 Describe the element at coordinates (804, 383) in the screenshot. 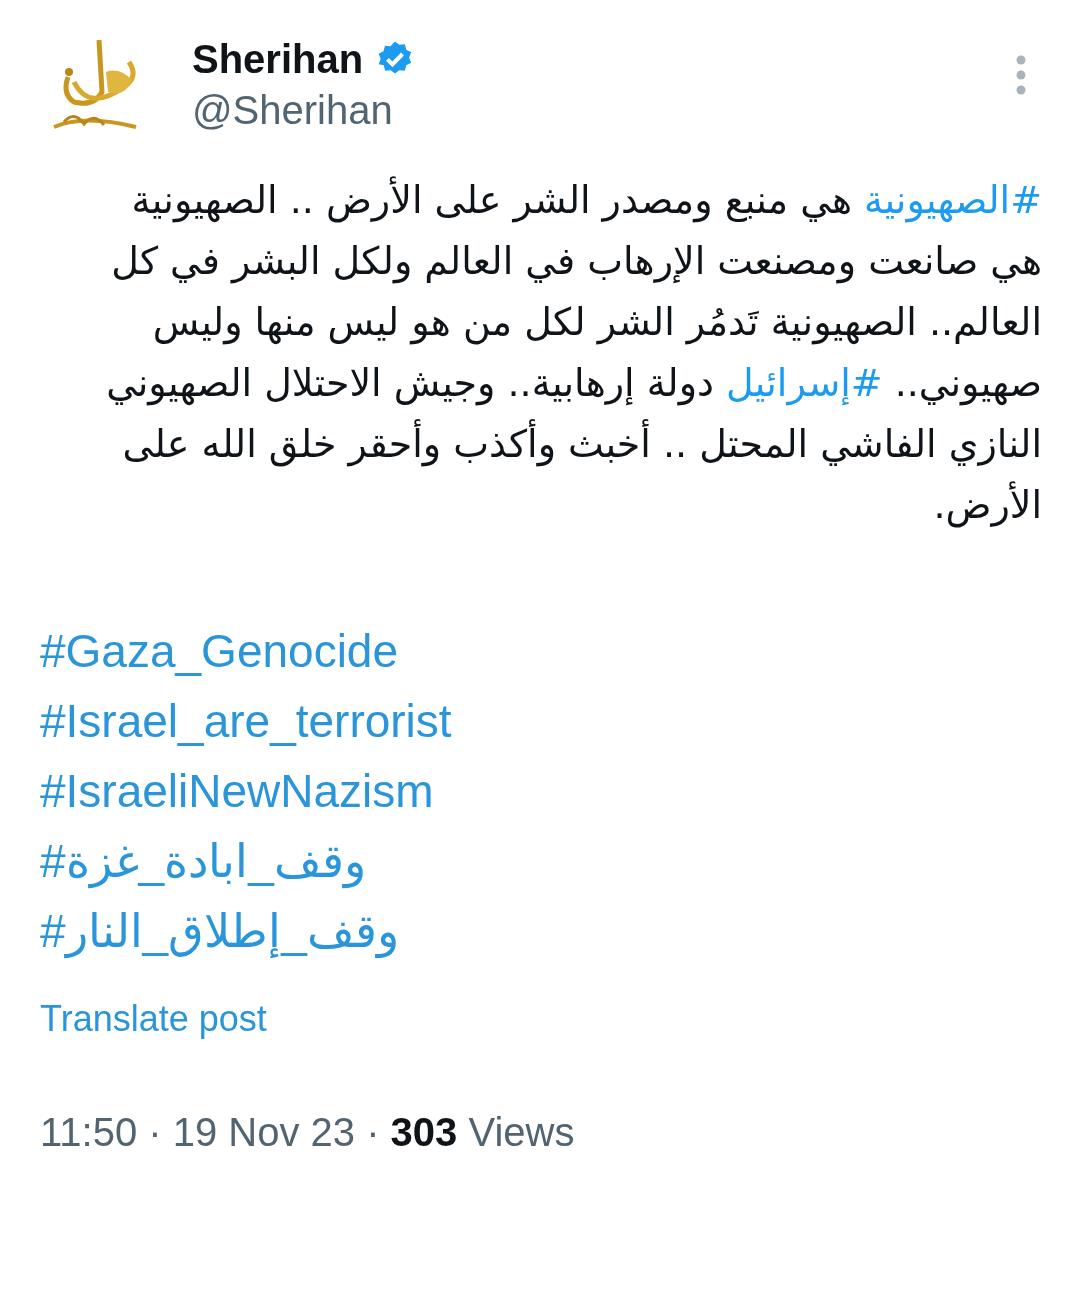

I see `hashtag-link: #إسرائيل` at that location.